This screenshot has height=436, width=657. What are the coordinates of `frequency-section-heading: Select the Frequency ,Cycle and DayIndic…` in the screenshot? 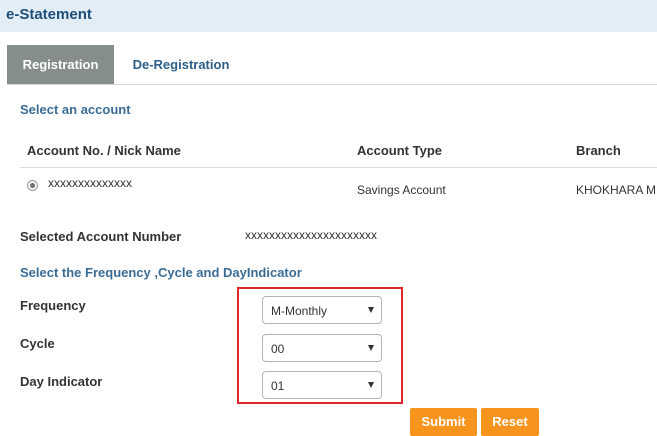 It's located at (161, 272).